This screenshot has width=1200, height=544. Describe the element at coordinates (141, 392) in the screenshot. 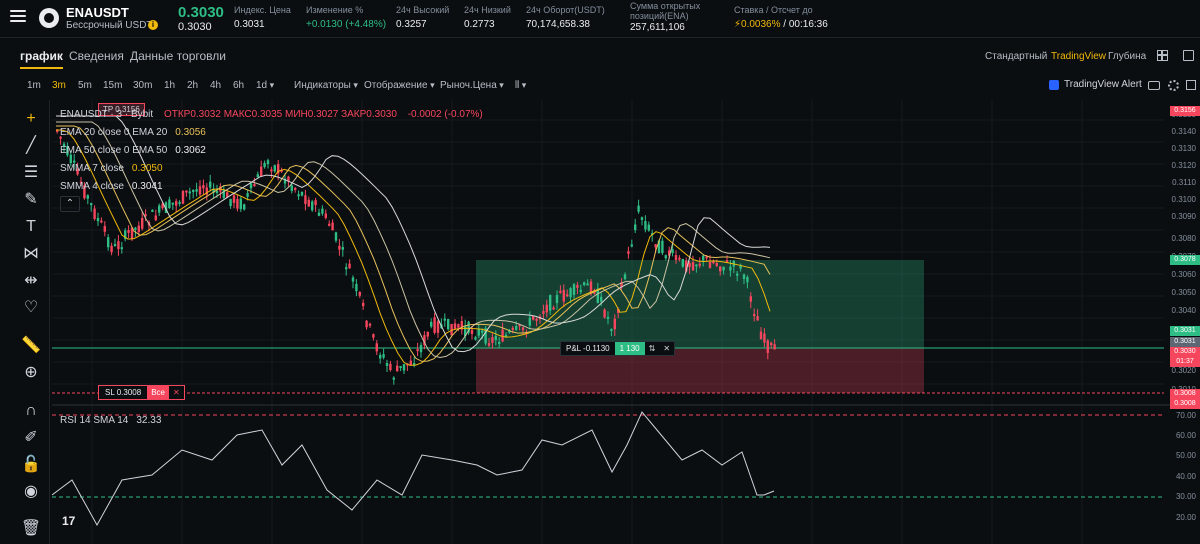

I see `stop-loss-tag: SL 0.3008 Все ✕` at that location.